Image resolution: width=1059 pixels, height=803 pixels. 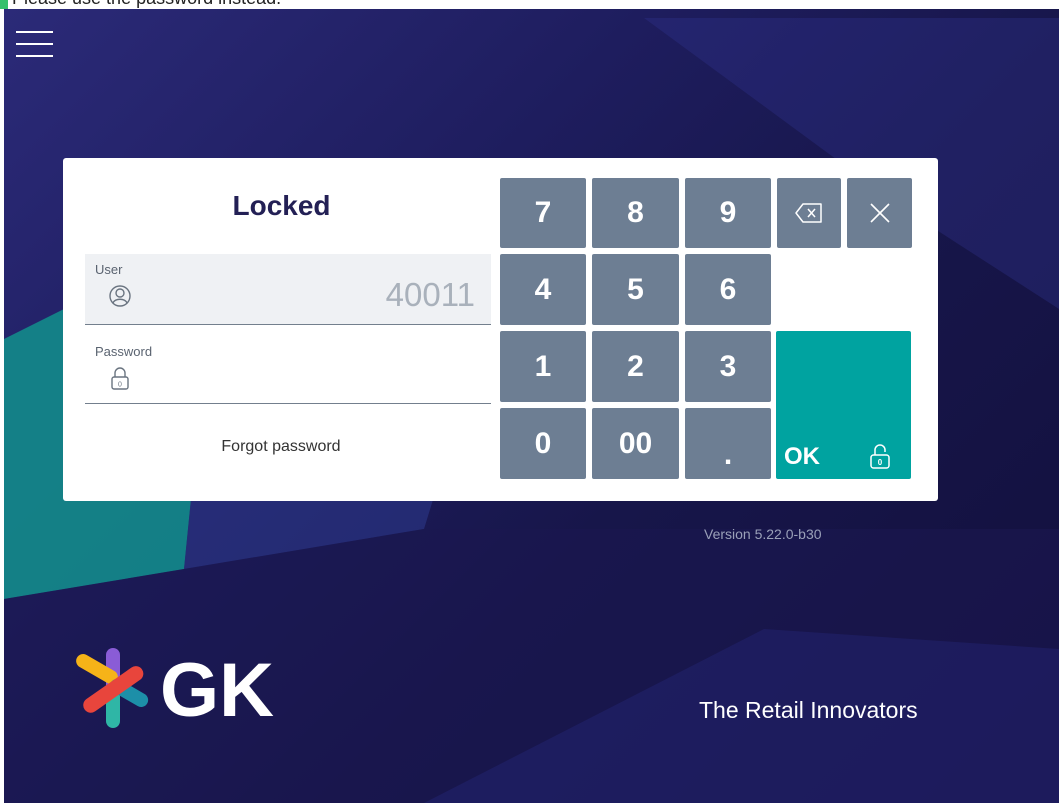 I want to click on key-5: 5, so click(x=635, y=289).